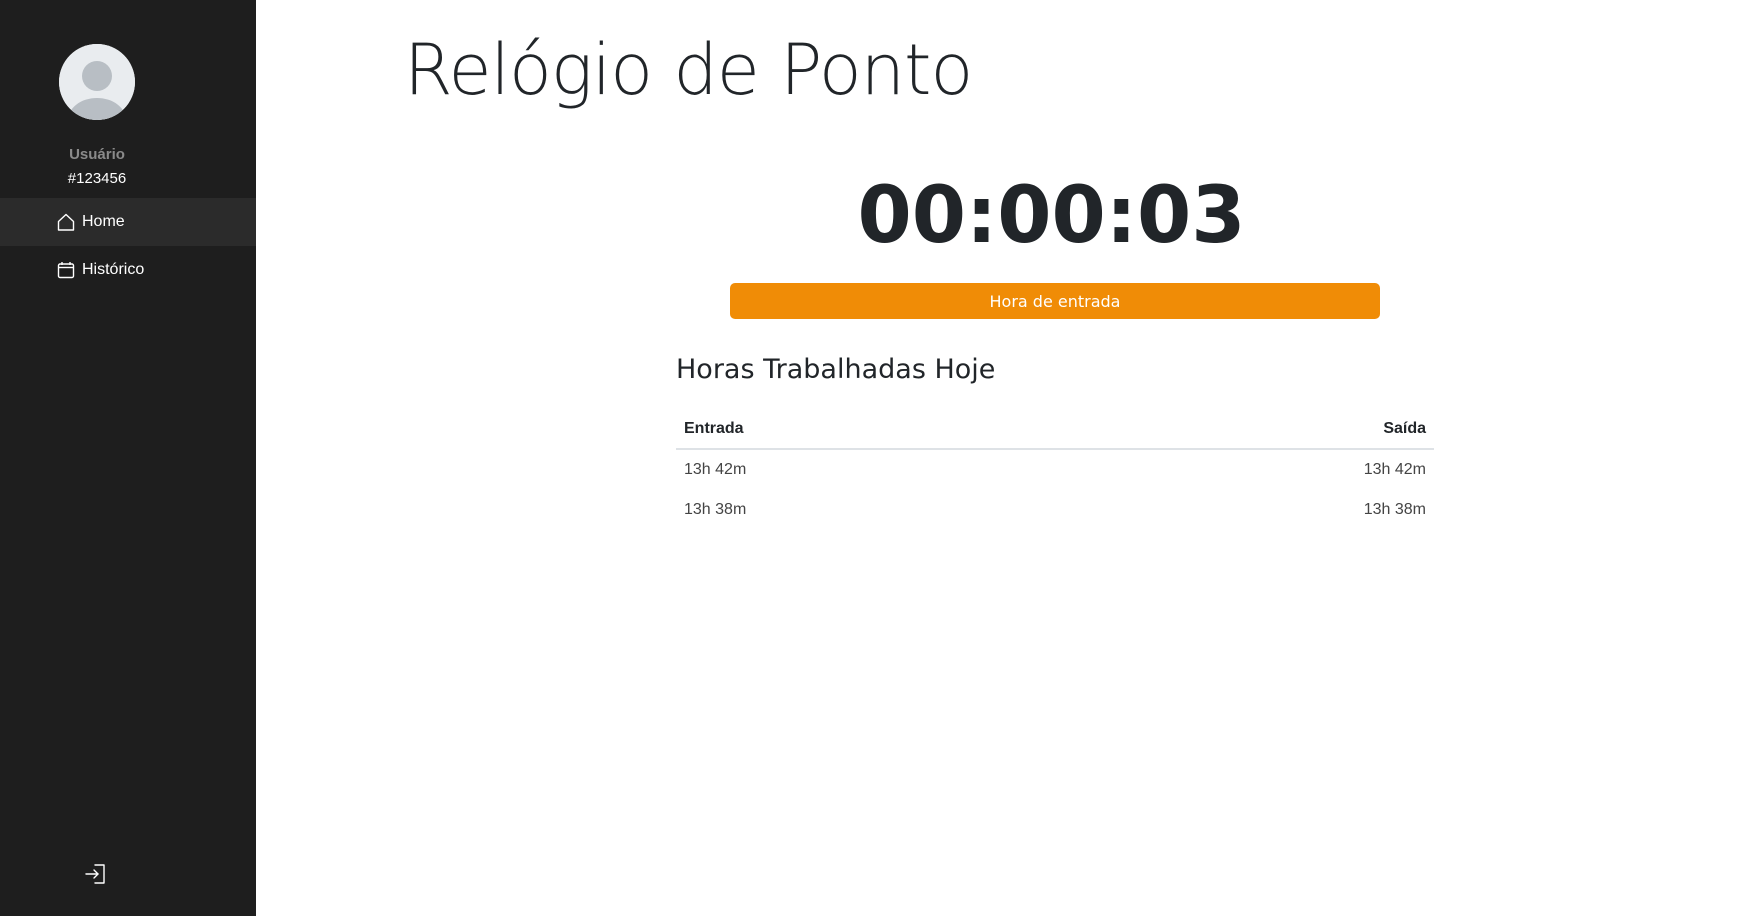 The width and height of the screenshot is (1759, 916). Describe the element at coordinates (66, 270) in the screenshot. I see `calendar-icon` at that location.